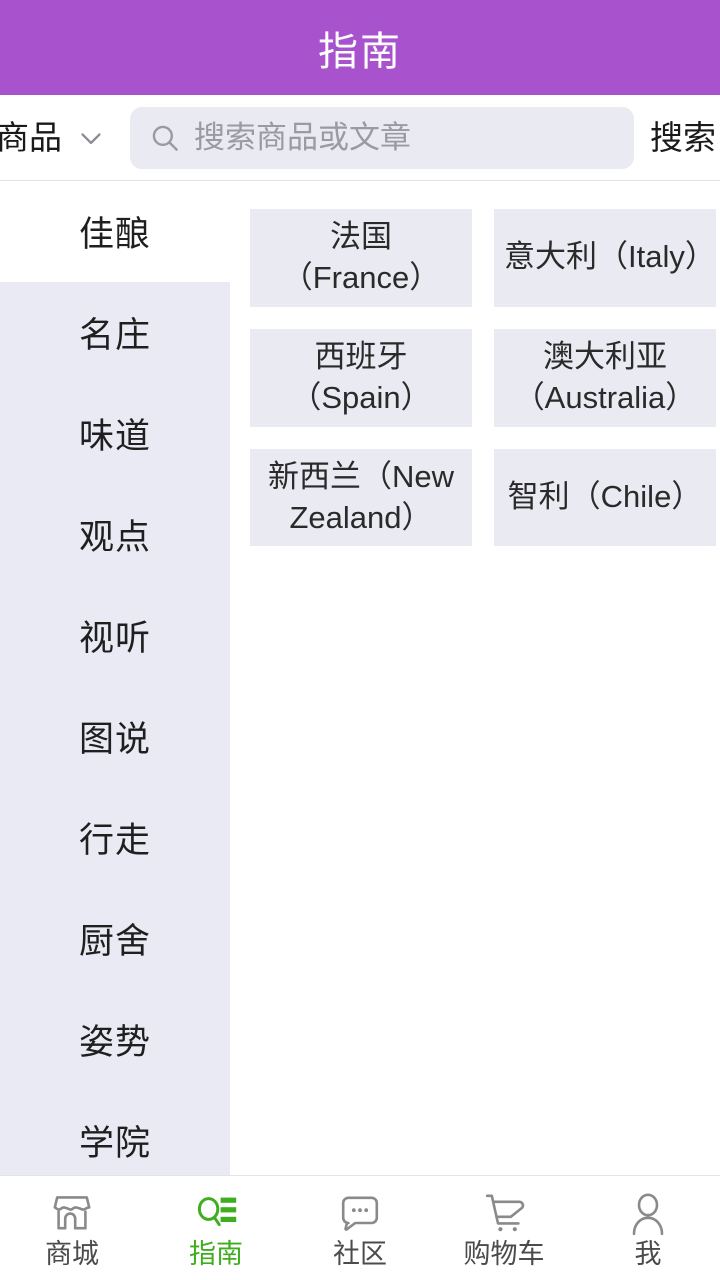 The image size is (720, 1280). I want to click on search-input, so click(405, 137).